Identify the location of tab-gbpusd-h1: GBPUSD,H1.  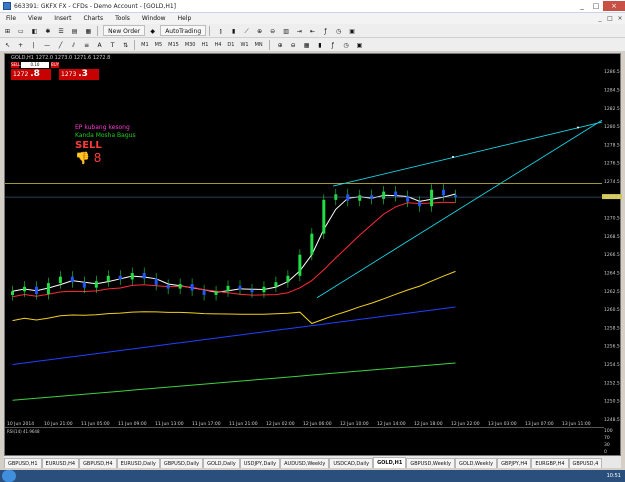
(23, 463).